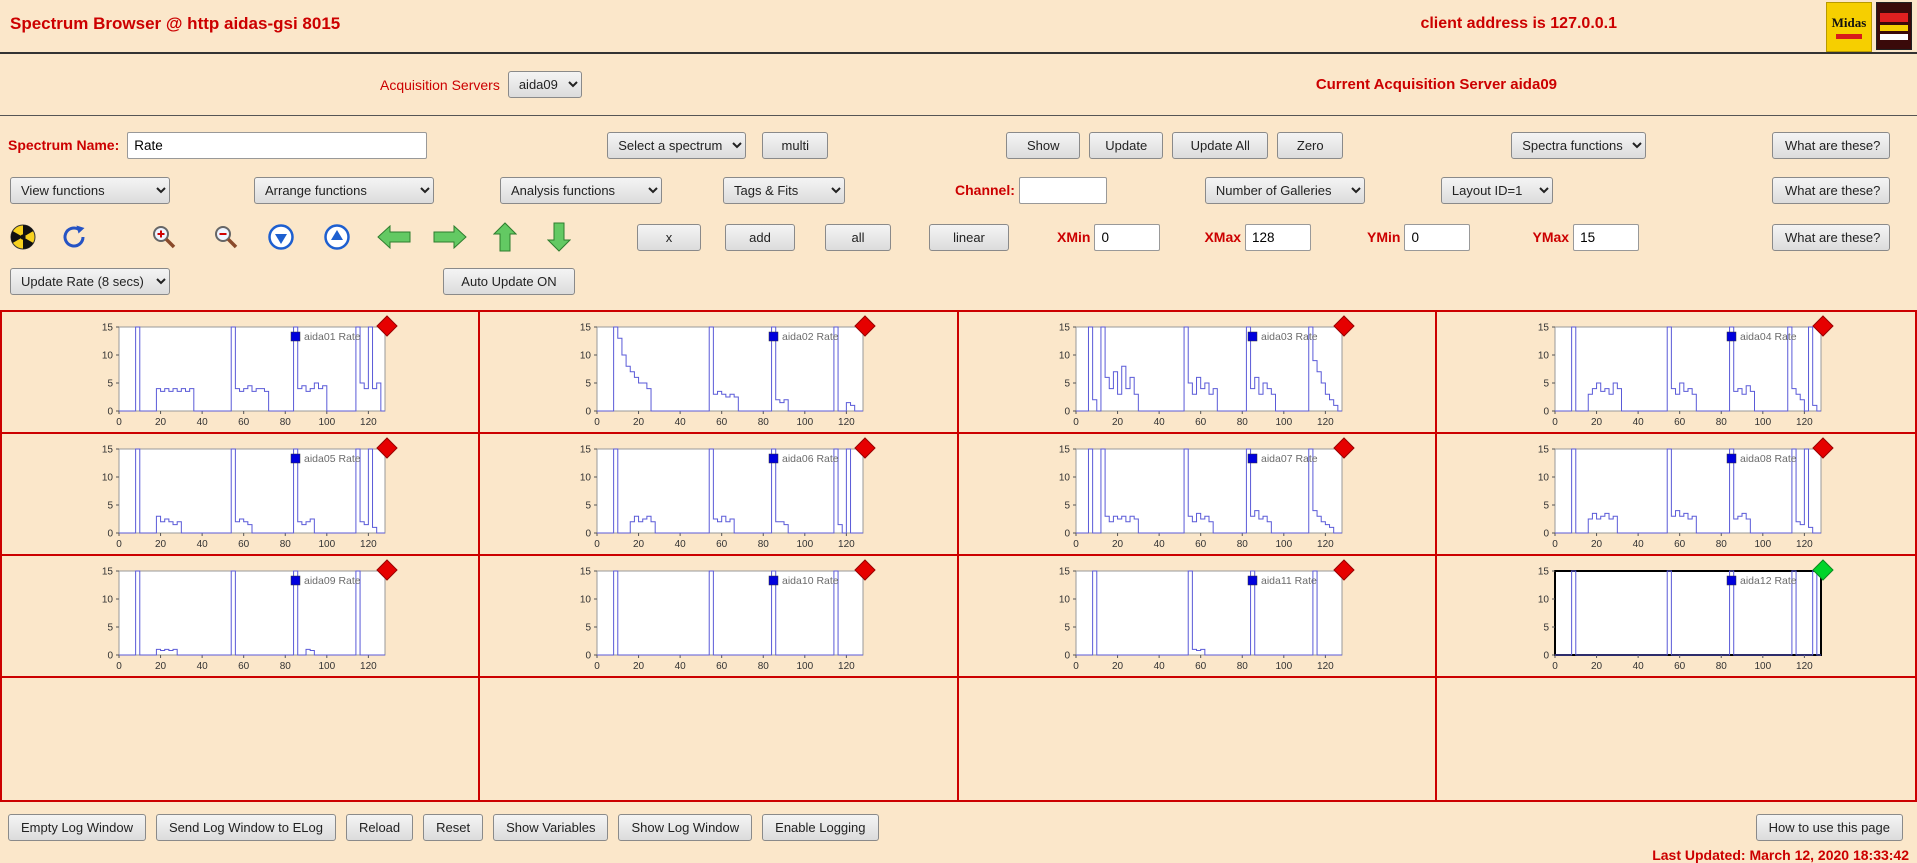 The height and width of the screenshot is (863, 1917). What do you see at coordinates (379, 827) in the screenshot?
I see `reload-button: Reload` at bounding box center [379, 827].